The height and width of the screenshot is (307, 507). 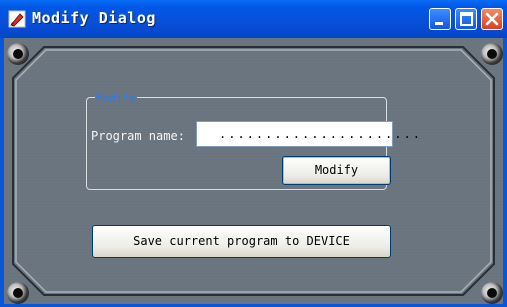 I want to click on pencil-icon, so click(x=17, y=19).